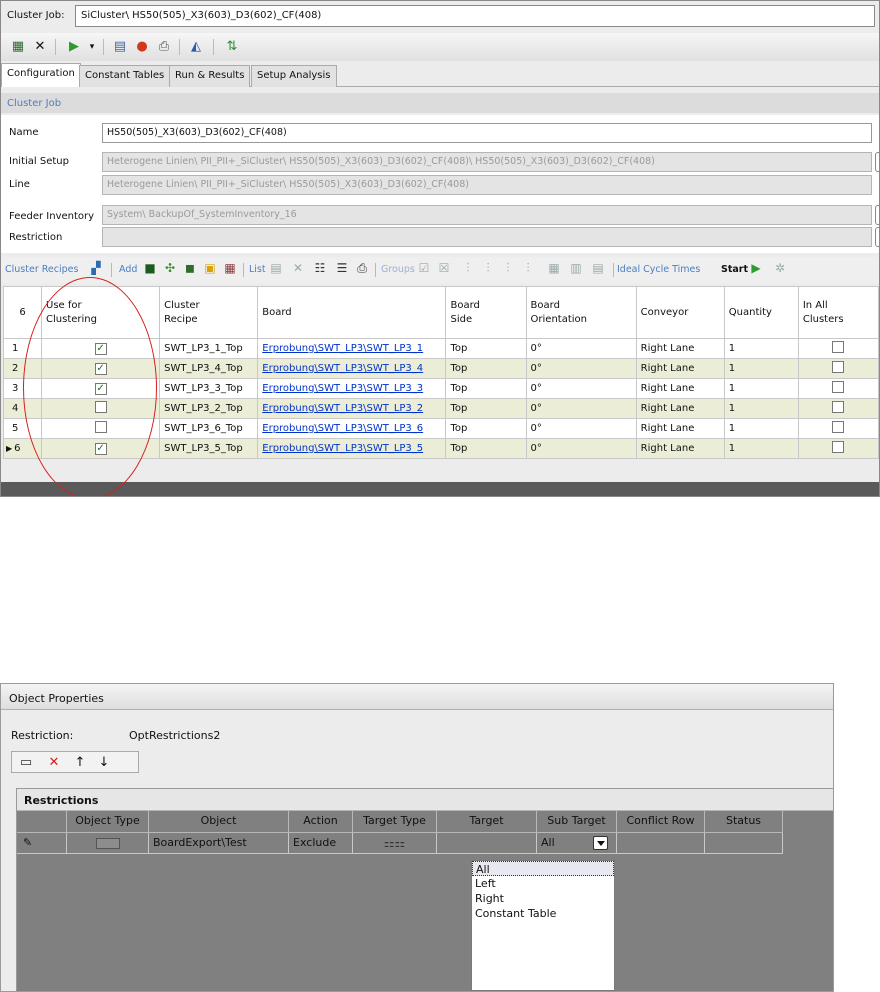 The image size is (880, 992). I want to click on cluster-recipe-cell: SWT_LP3_5_Top, so click(209, 448).